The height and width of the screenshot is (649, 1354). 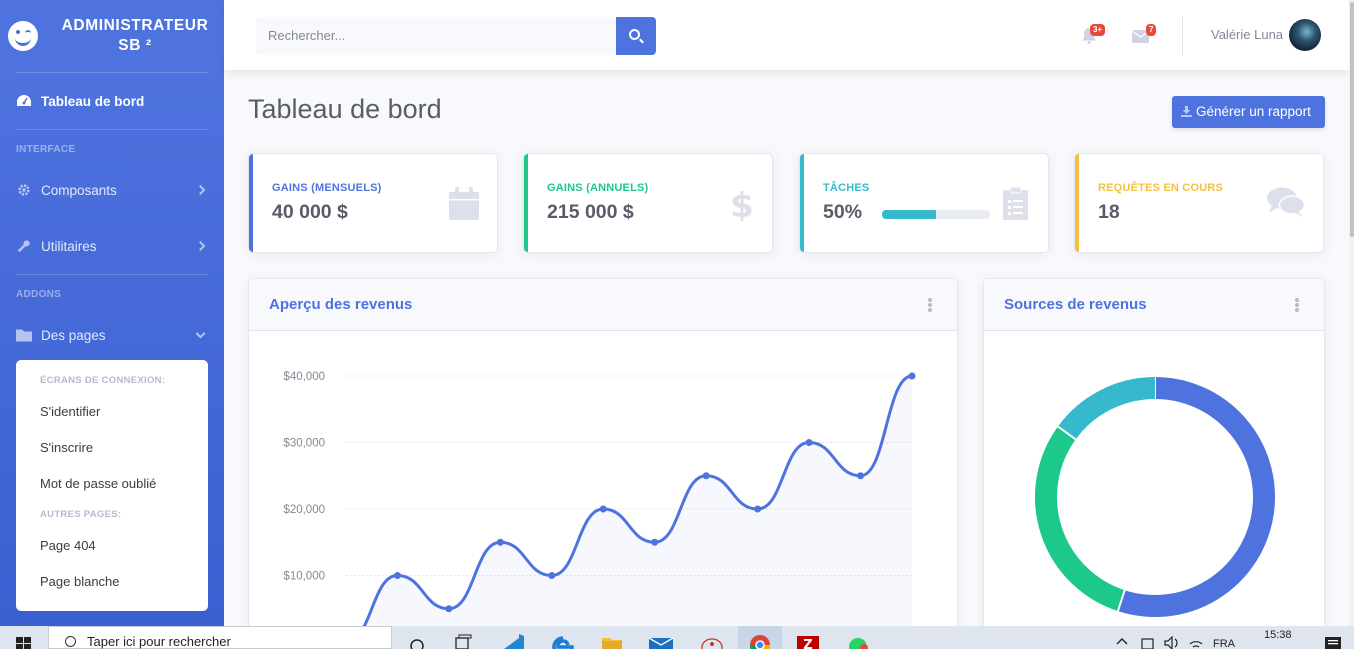 What do you see at coordinates (513, 640) in the screenshot?
I see `vscode-icon` at bounding box center [513, 640].